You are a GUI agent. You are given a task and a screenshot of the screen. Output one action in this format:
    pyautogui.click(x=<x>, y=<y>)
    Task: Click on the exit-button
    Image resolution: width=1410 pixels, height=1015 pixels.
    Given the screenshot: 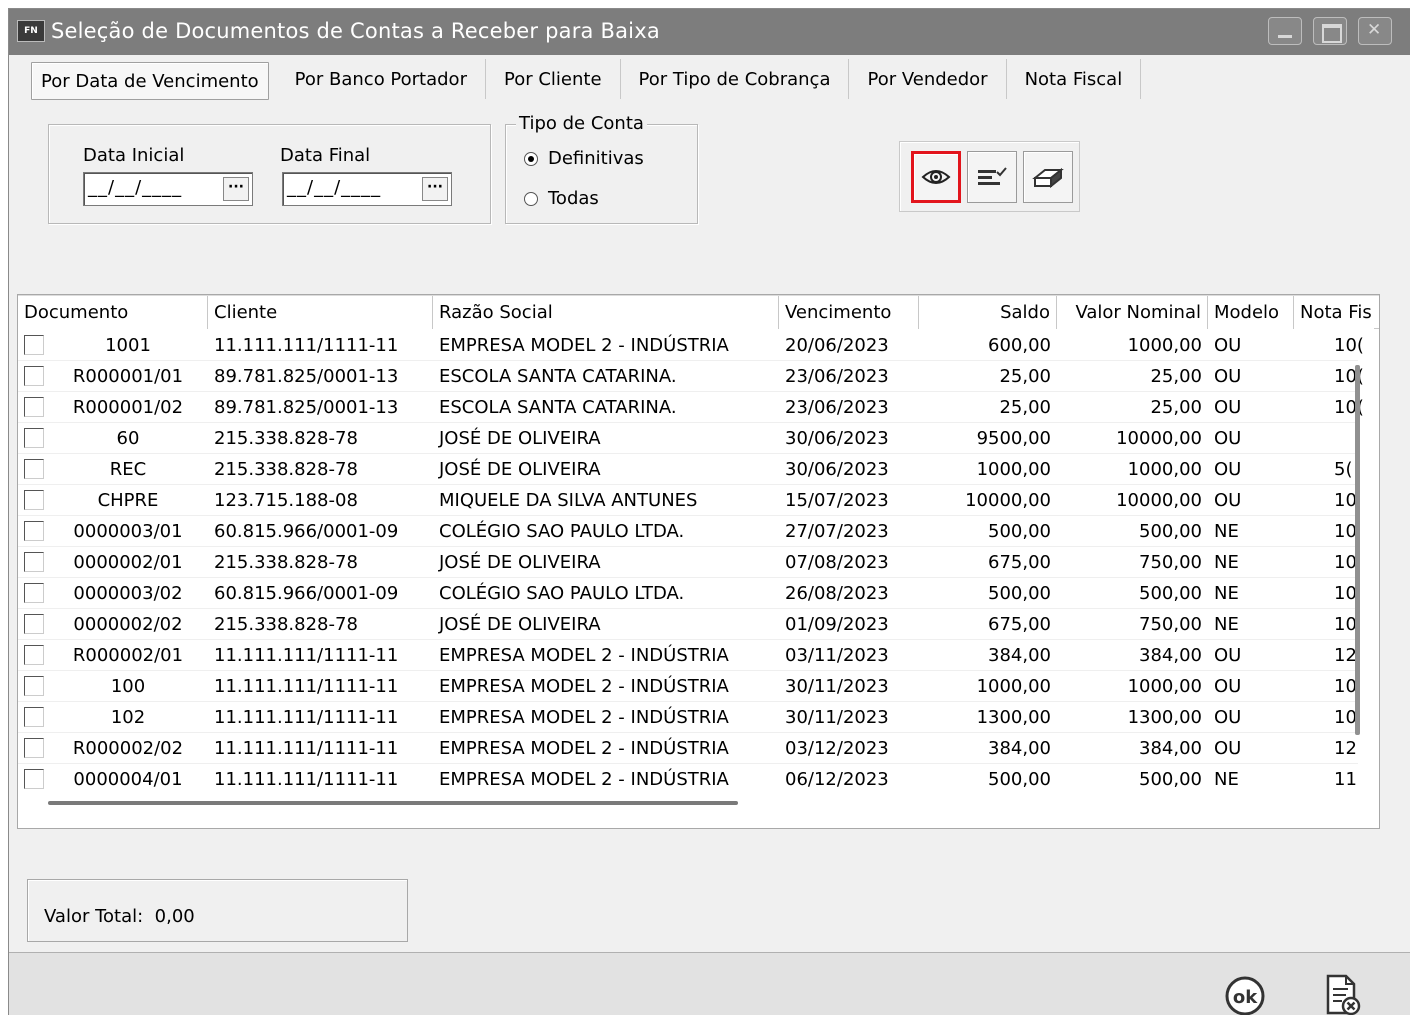 What is the action you would take?
    pyautogui.click(x=1342, y=994)
    